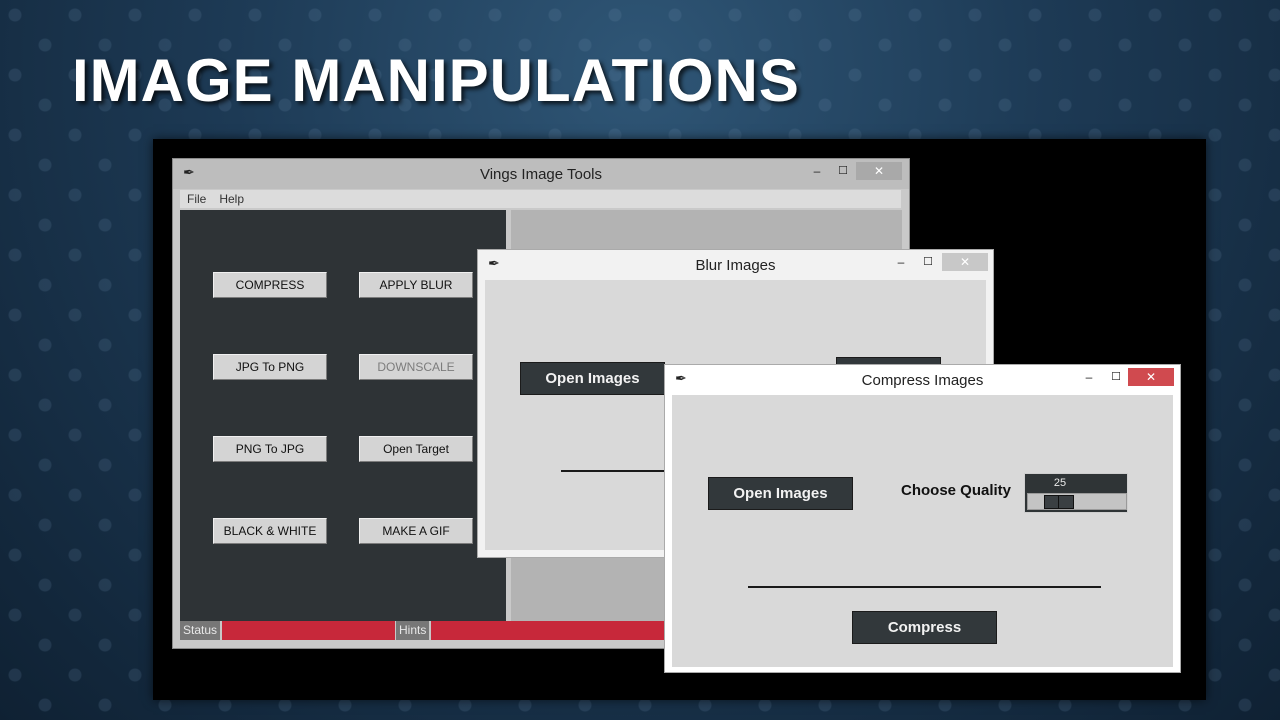 The width and height of the screenshot is (1280, 720). I want to click on compress-button: Compress, so click(924, 627).